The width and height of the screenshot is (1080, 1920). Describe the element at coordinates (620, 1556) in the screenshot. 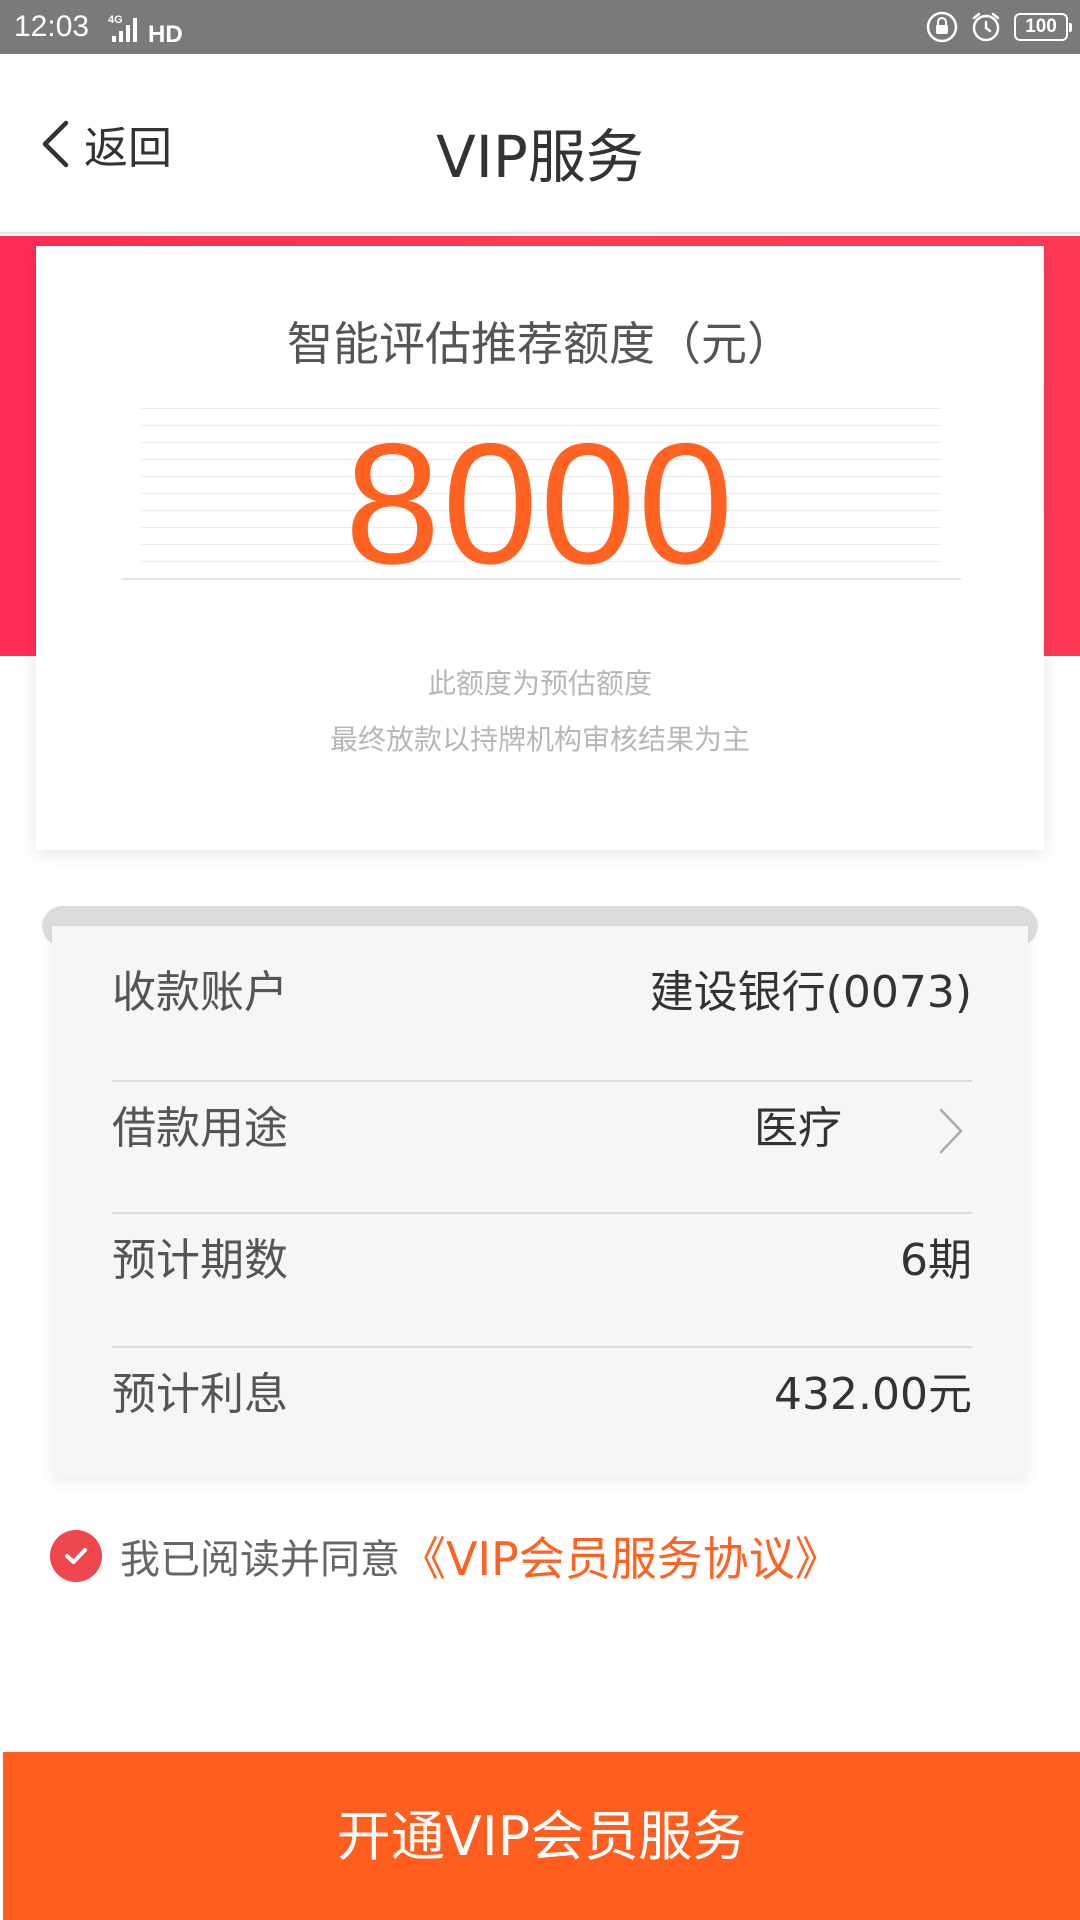

I see `agreement-link: 《VIP会员服务协议》` at that location.